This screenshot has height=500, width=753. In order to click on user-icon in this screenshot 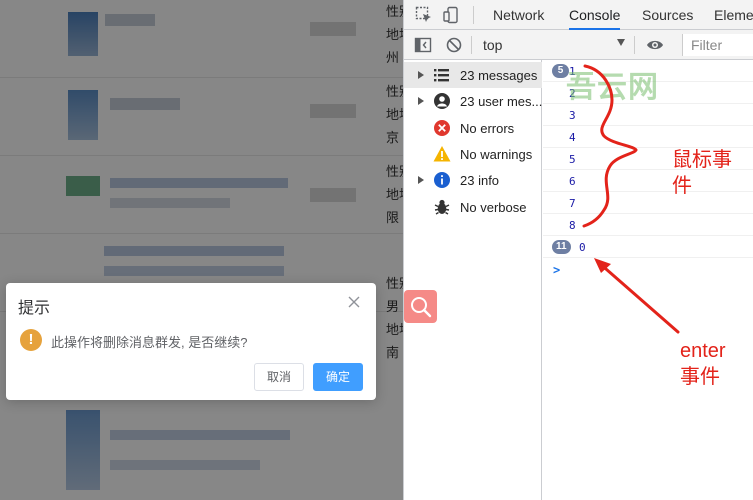, I will do `click(442, 101)`.